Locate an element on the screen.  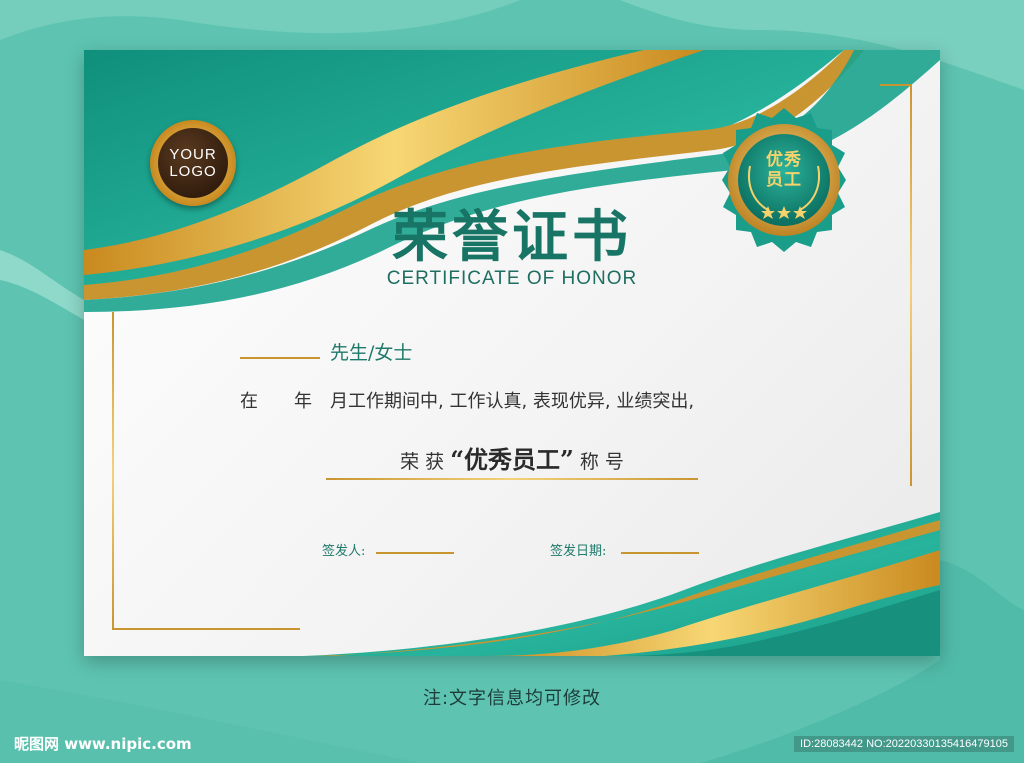
logo-text-line1: YOUR is located at coordinates (193, 154).